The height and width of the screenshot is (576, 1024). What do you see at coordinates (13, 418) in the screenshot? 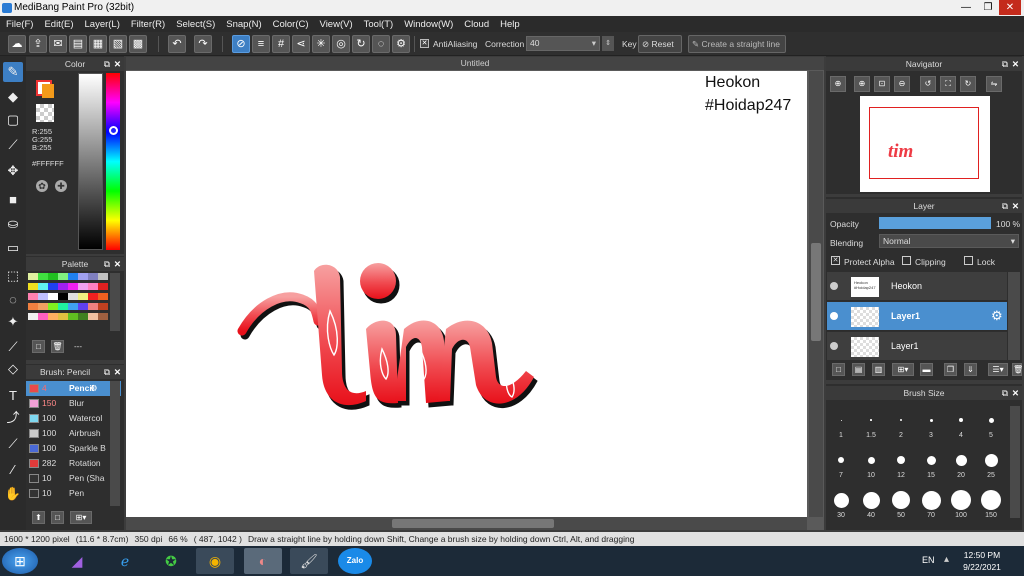
I see `operation-tool-icon: ⤴` at bounding box center [13, 418].